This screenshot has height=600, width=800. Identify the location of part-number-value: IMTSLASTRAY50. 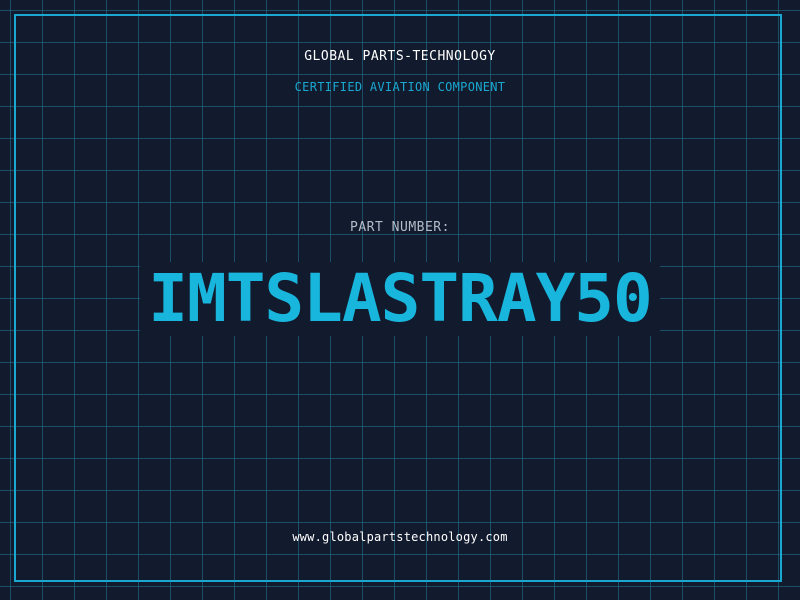
(400, 299).